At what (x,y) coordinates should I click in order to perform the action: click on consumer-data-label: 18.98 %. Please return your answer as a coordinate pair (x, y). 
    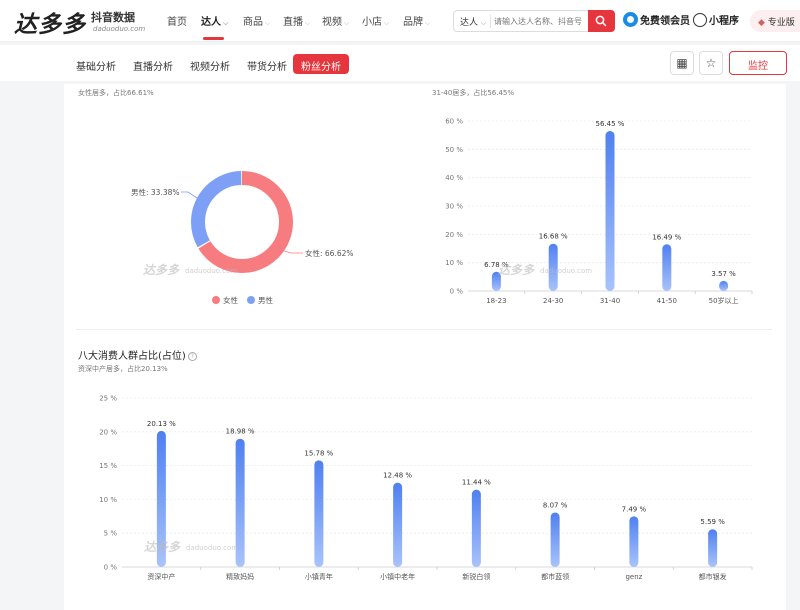
    Looking at the image, I should click on (240, 432).